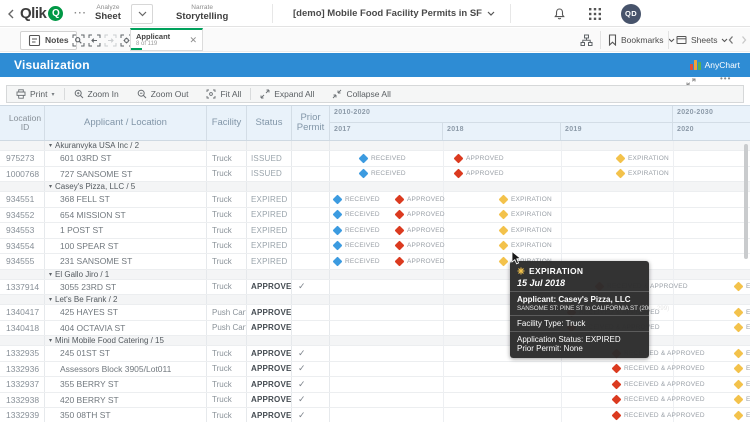 Image resolution: width=750 pixels, height=422 pixels. What do you see at coordinates (22, 123) in the screenshot?
I see `column-header-location-id: Location ID` at bounding box center [22, 123].